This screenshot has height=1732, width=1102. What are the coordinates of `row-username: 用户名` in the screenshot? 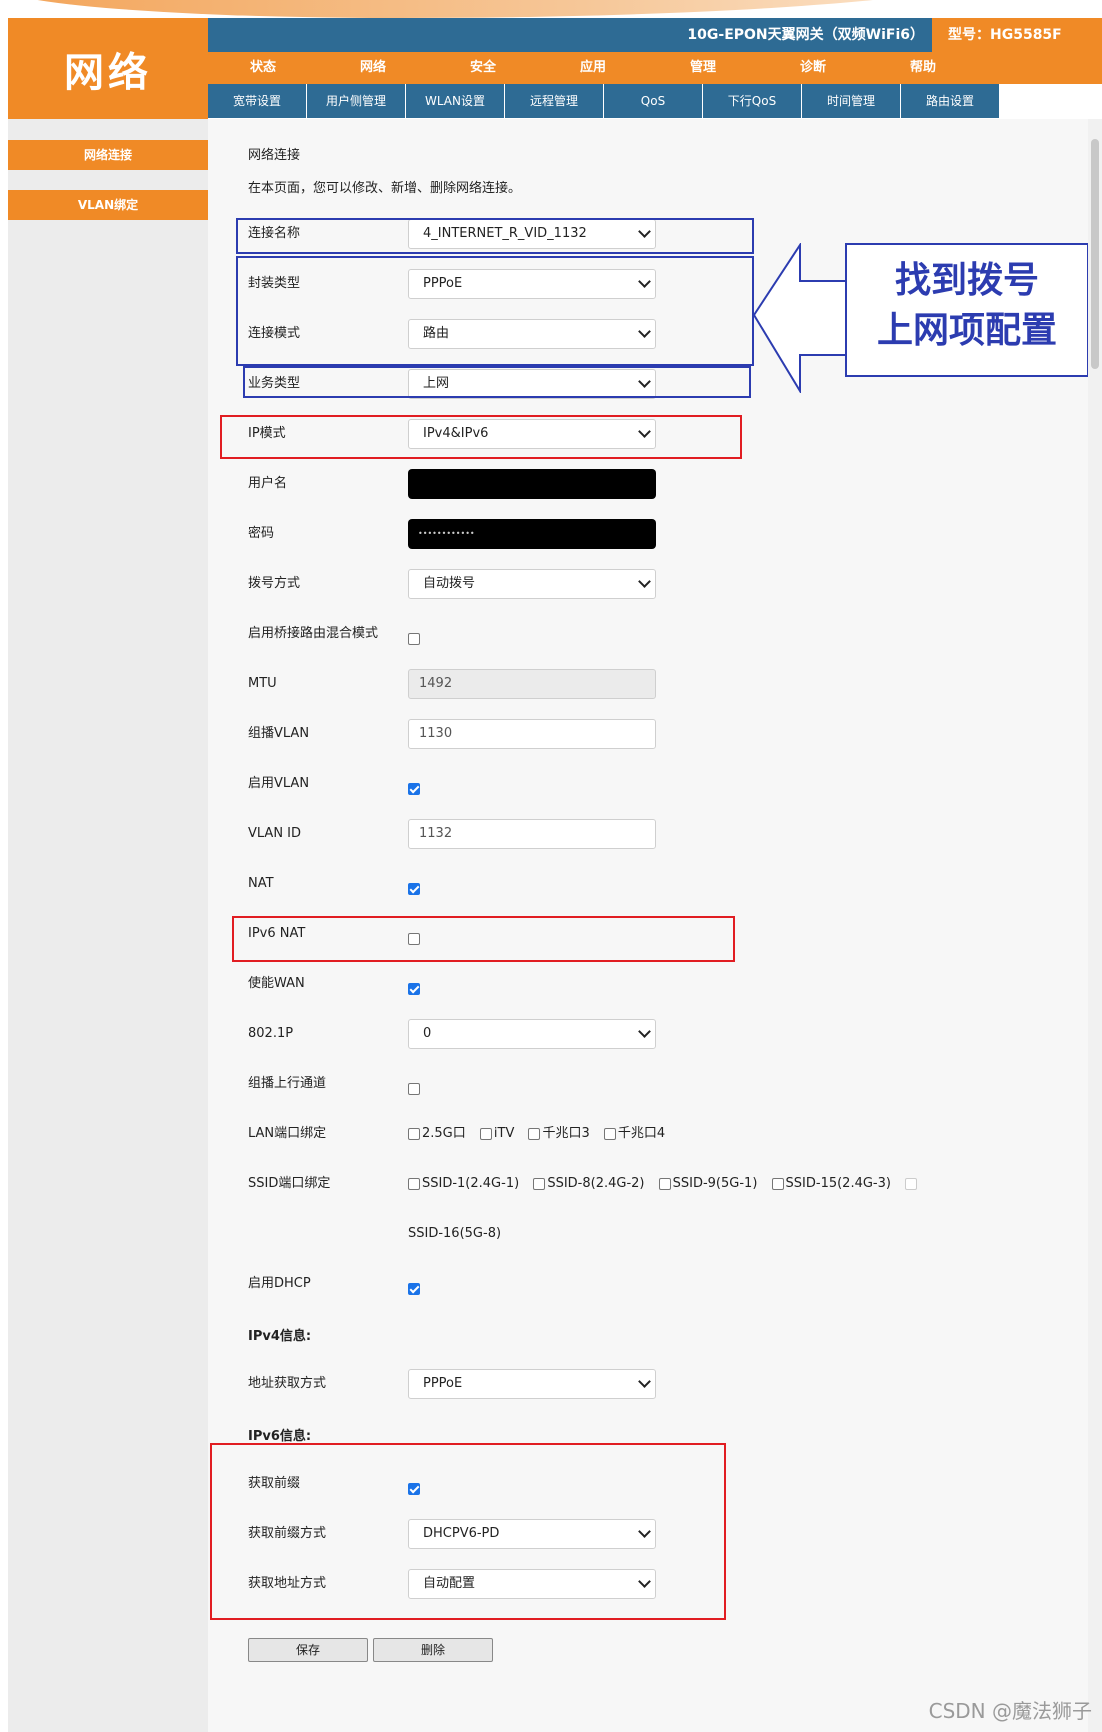 It's located at (498, 484).